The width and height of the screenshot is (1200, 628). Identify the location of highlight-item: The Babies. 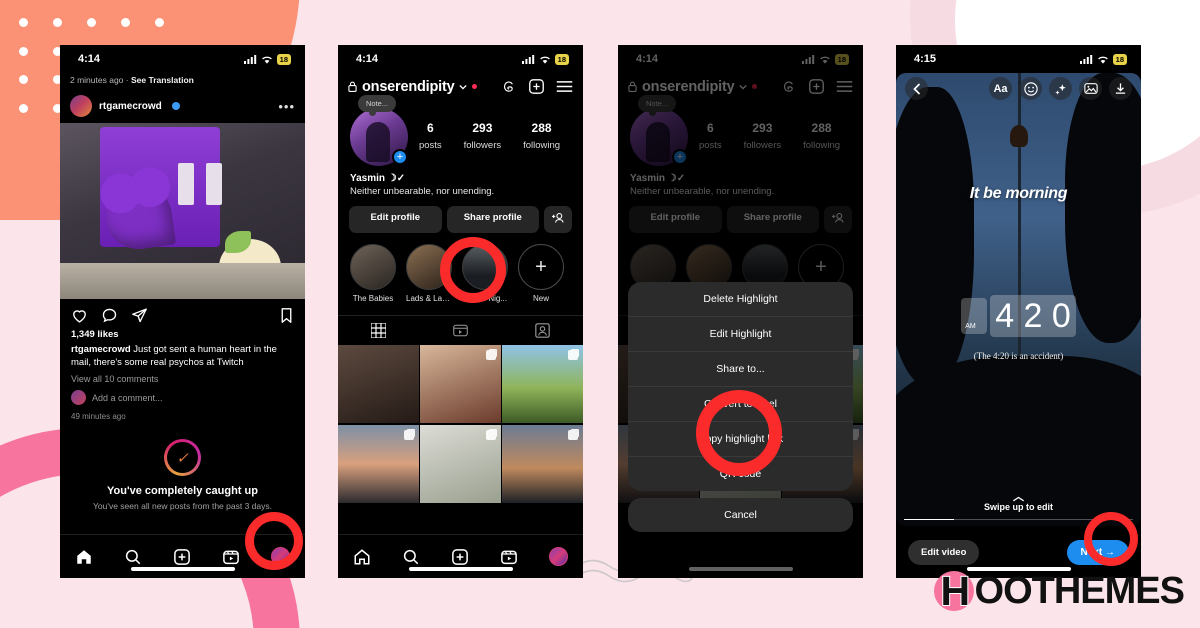
(373, 273).